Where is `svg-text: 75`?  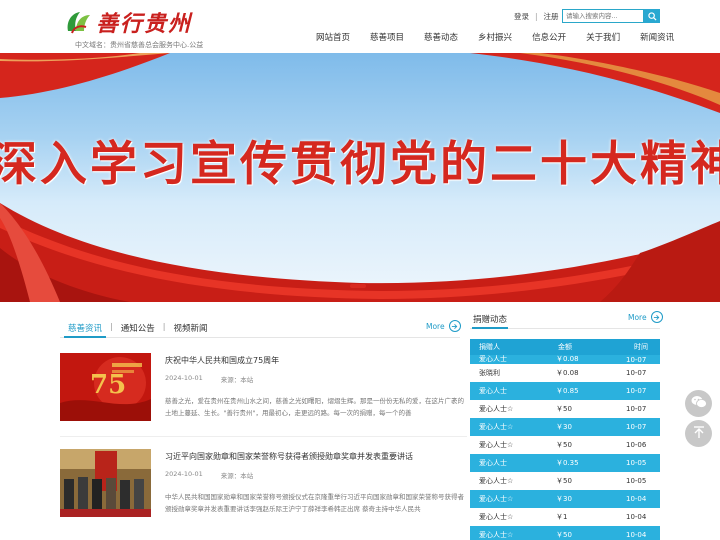
svg-text: 75 is located at coordinates (108, 385).